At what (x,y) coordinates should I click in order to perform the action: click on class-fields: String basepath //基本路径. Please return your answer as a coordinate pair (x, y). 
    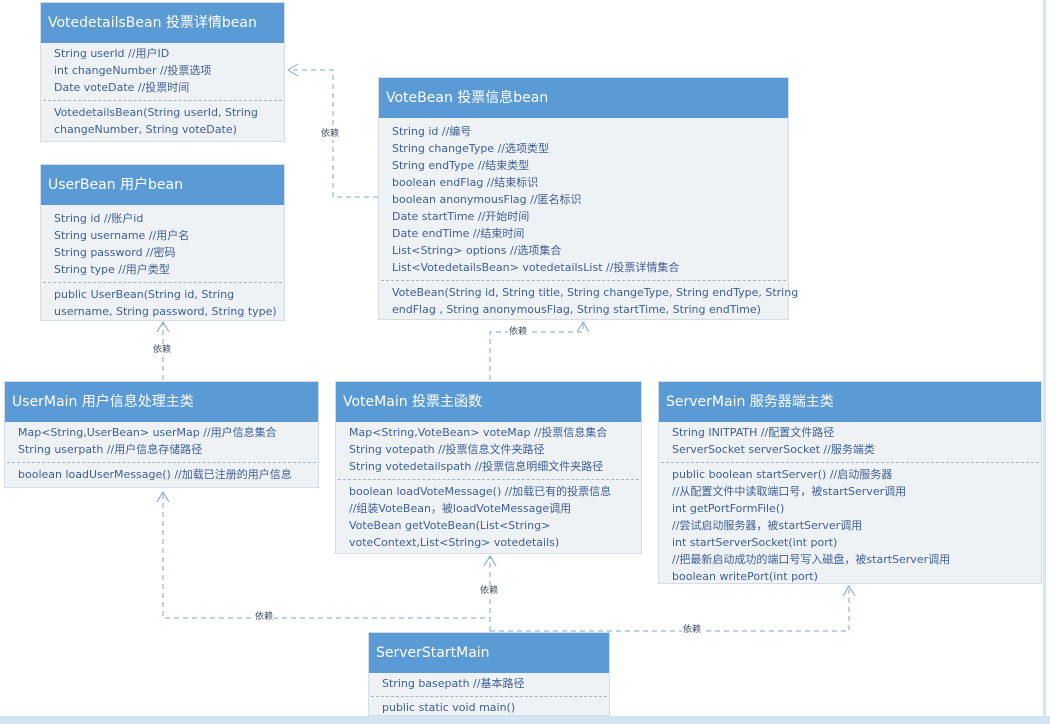
    Looking at the image, I should click on (489, 684).